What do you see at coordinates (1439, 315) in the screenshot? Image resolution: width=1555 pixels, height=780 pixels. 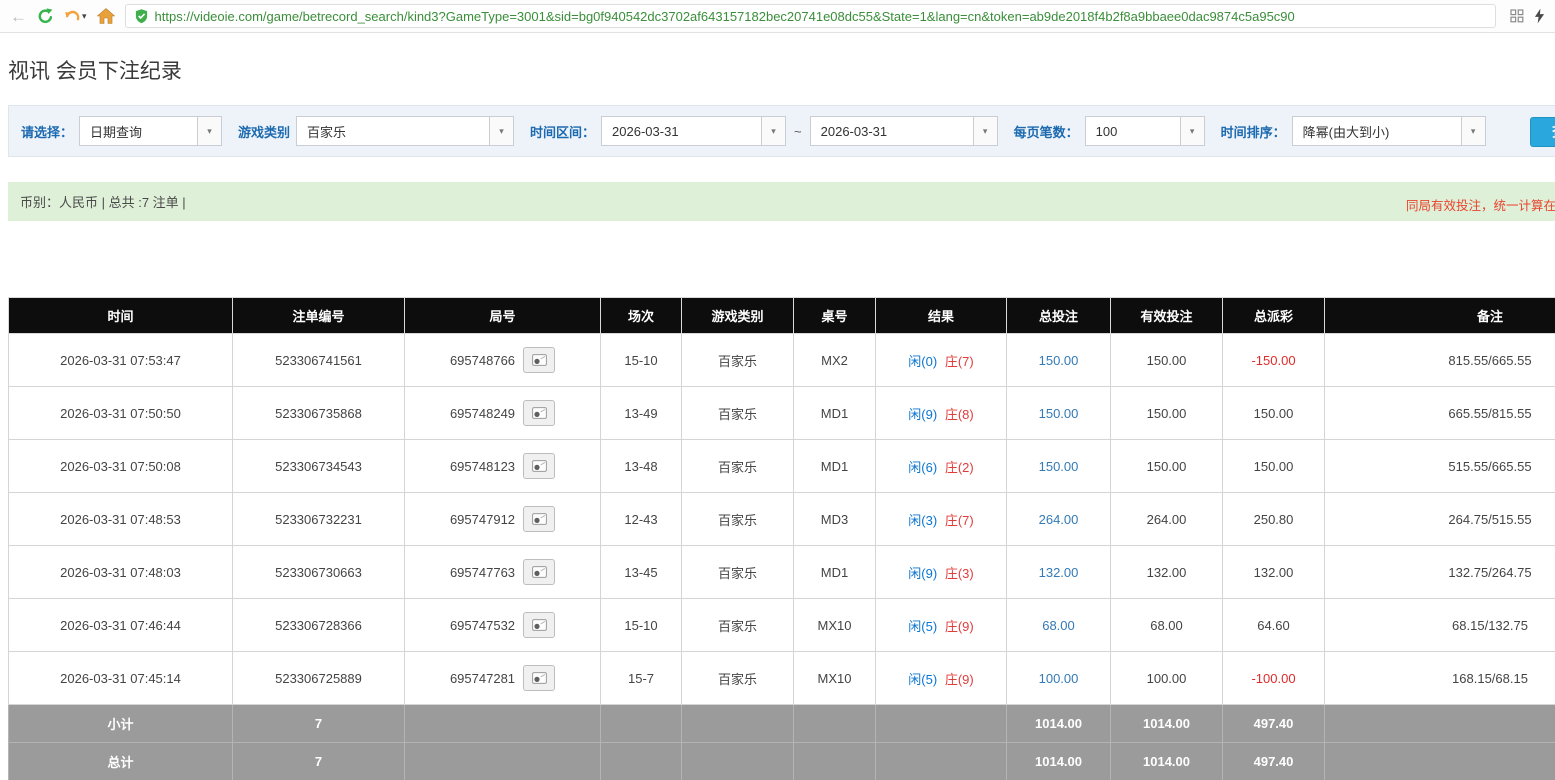 I see `col-header-remark: 备注` at bounding box center [1439, 315].